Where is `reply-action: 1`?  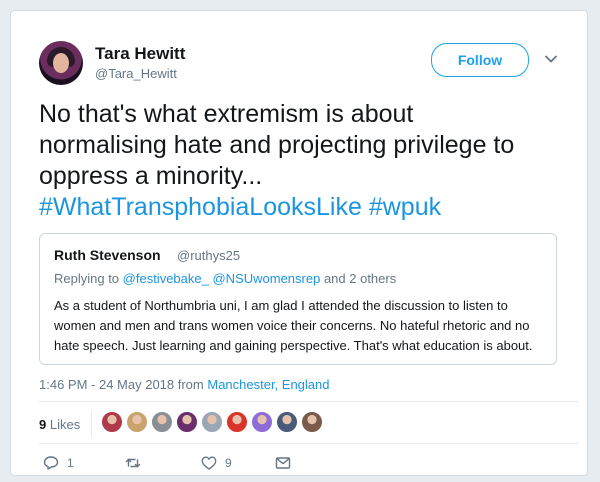 reply-action: 1 is located at coordinates (58, 463).